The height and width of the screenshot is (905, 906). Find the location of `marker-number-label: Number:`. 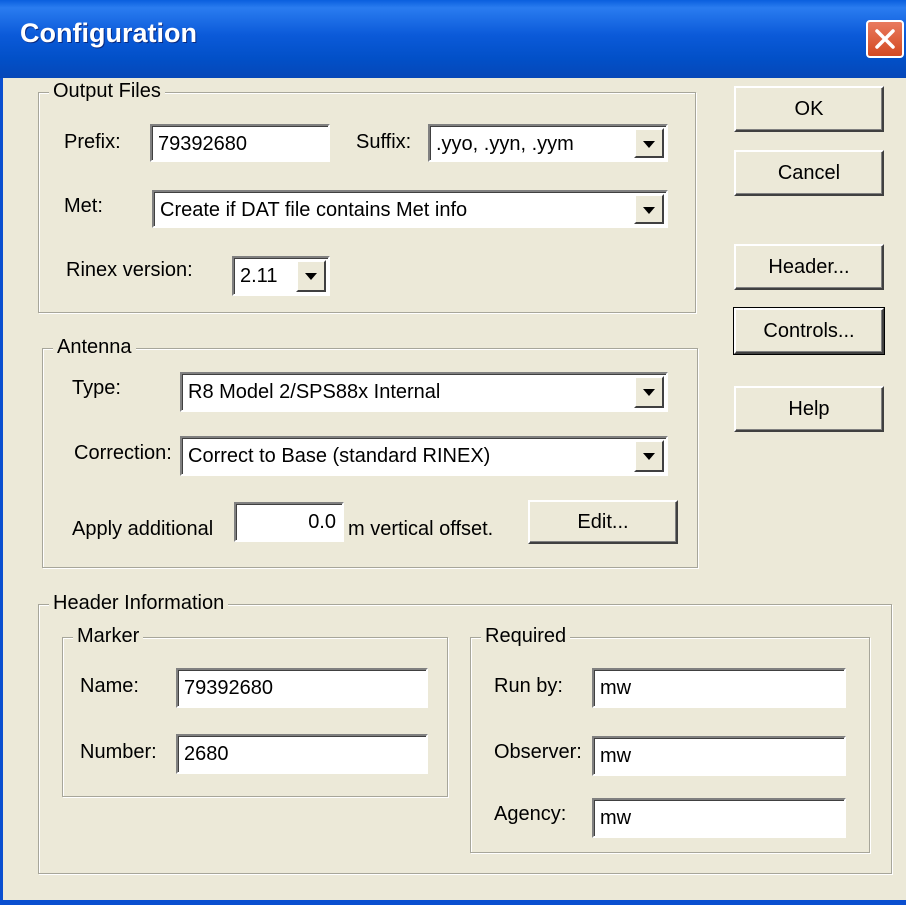

marker-number-label: Number: is located at coordinates (118, 752).